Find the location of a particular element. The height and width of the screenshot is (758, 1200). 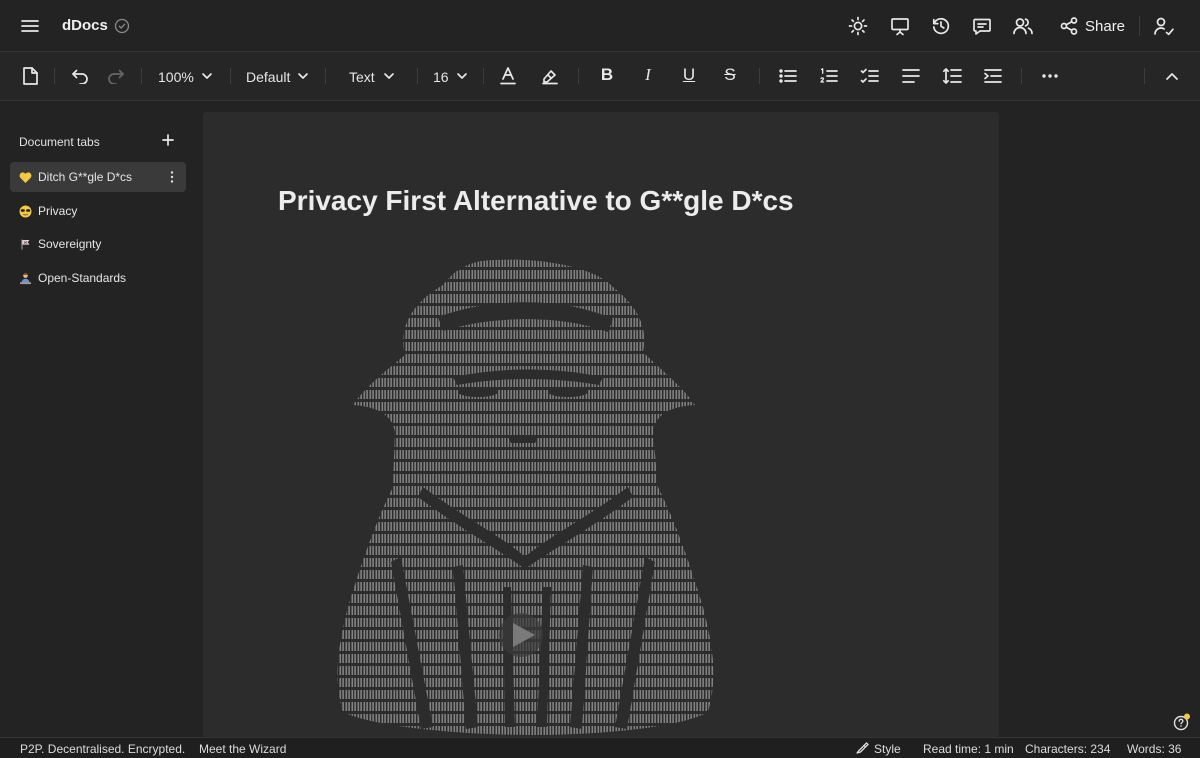

share-button: Share is located at coordinates (1105, 26).